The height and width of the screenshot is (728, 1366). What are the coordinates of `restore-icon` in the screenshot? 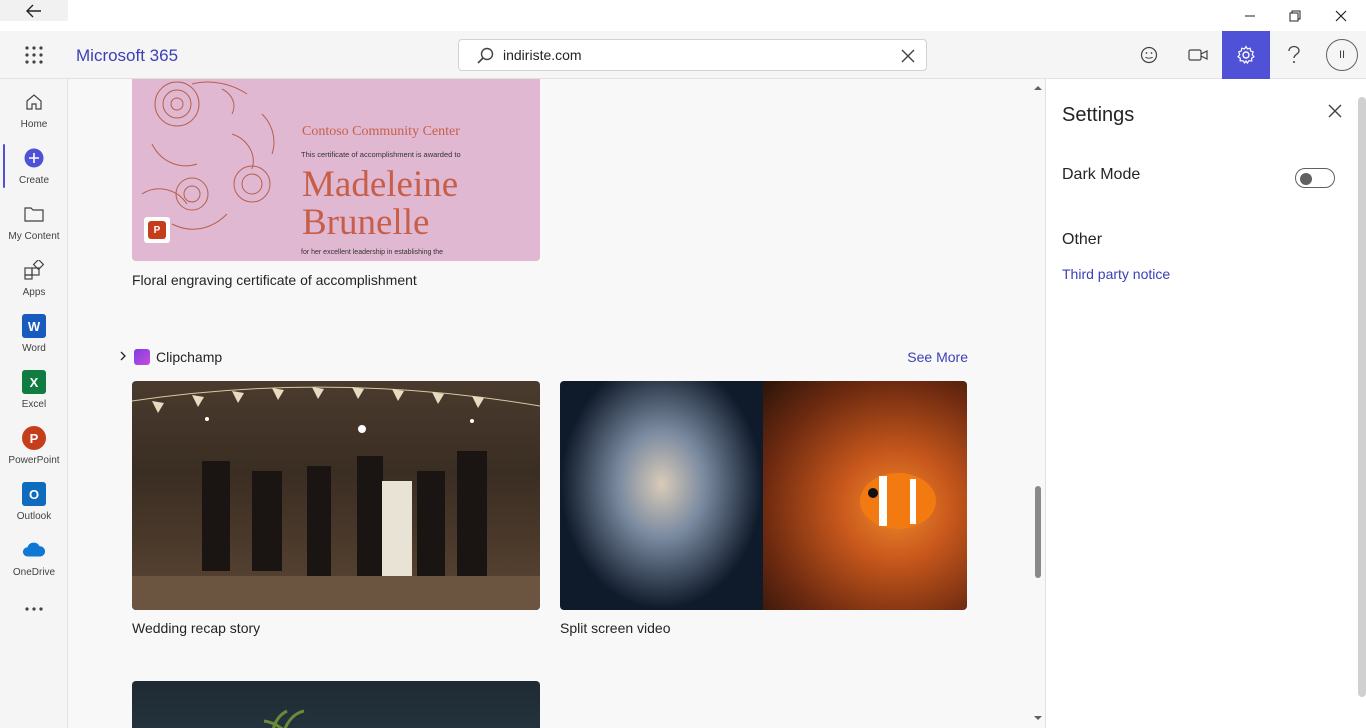 It's located at (1295, 15).